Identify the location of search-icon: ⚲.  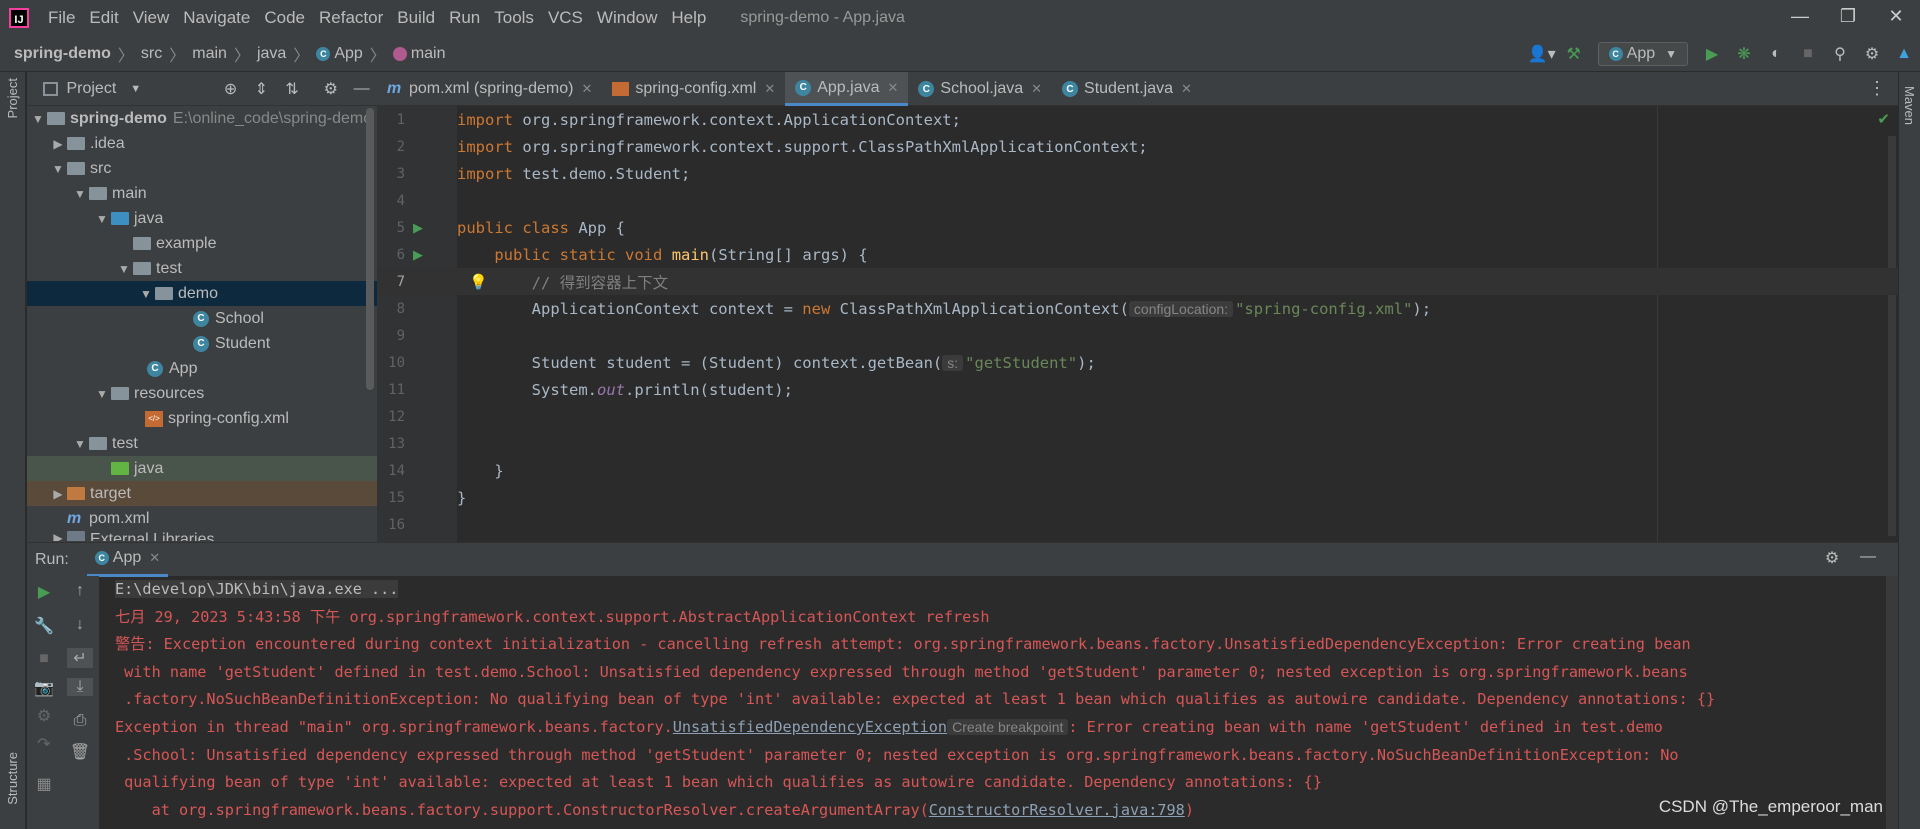
(1840, 54).